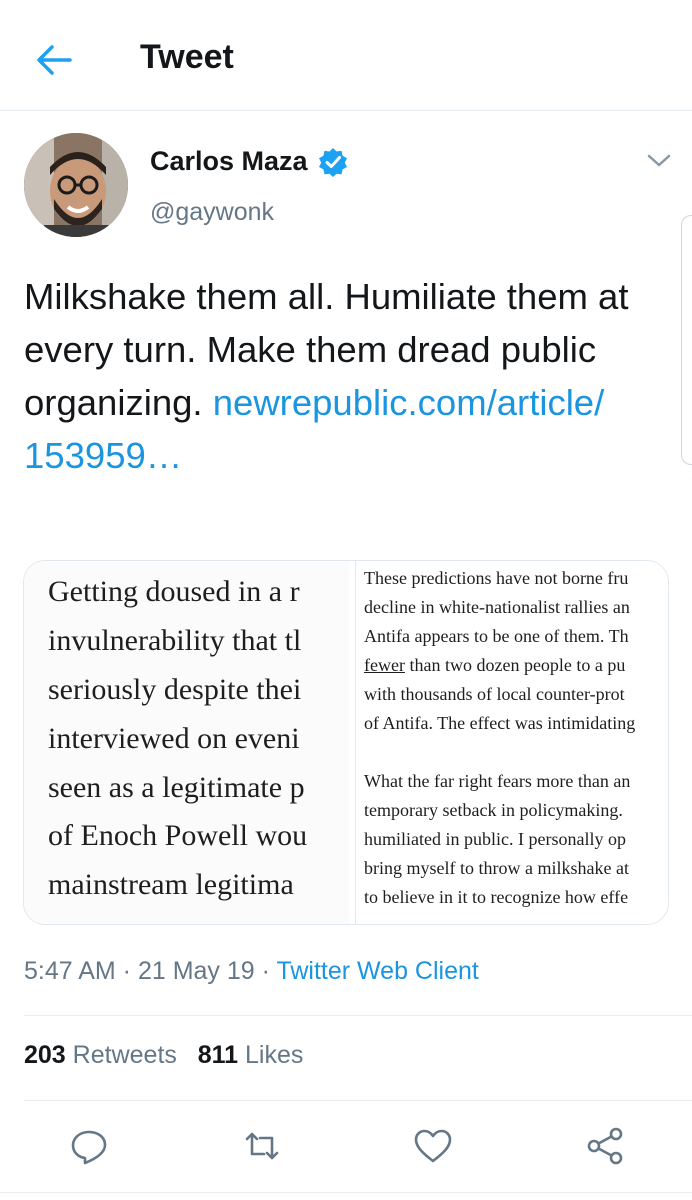 Image resolution: width=692 pixels, height=1200 pixels. Describe the element at coordinates (174, 738) in the screenshot. I see `media-text-line: interviewed on eveni` at that location.